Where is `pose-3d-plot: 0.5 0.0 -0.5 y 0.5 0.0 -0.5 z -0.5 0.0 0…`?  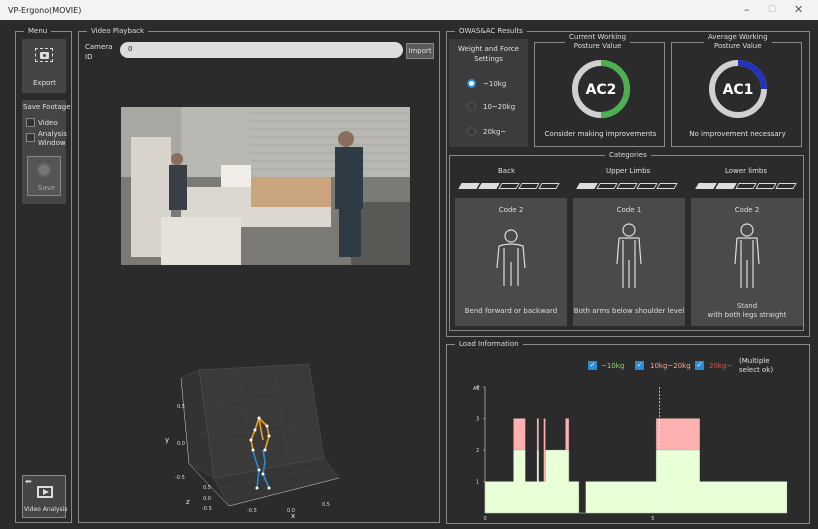
pose-3d-plot: 0.5 0.0 -0.5 y 0.5 0.0 -0.5 z -0.5 0.0 0… is located at coordinates (252, 440).